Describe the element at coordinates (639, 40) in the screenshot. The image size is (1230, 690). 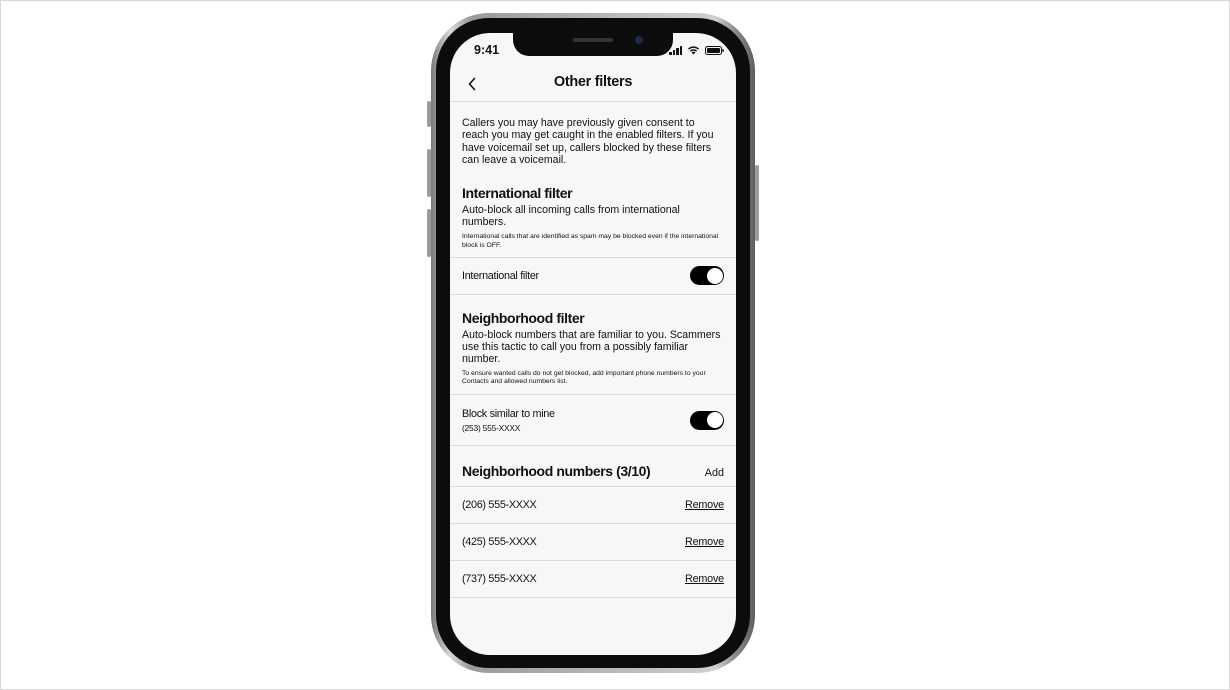
I see `front-camera` at that location.